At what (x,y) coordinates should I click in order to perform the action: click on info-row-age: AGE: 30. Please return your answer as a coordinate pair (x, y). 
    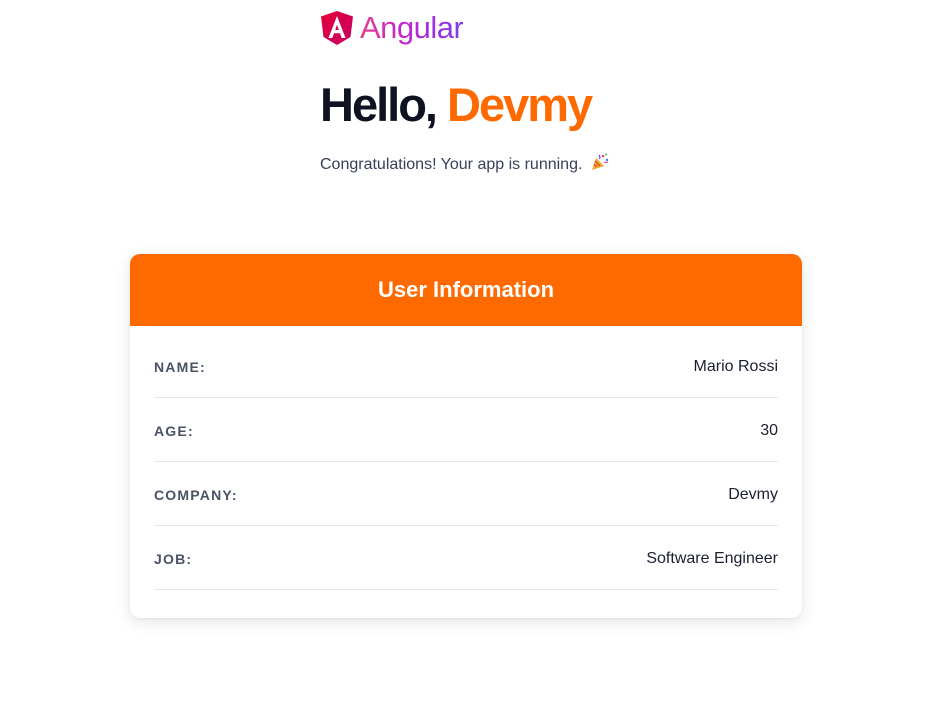
    Looking at the image, I should click on (466, 430).